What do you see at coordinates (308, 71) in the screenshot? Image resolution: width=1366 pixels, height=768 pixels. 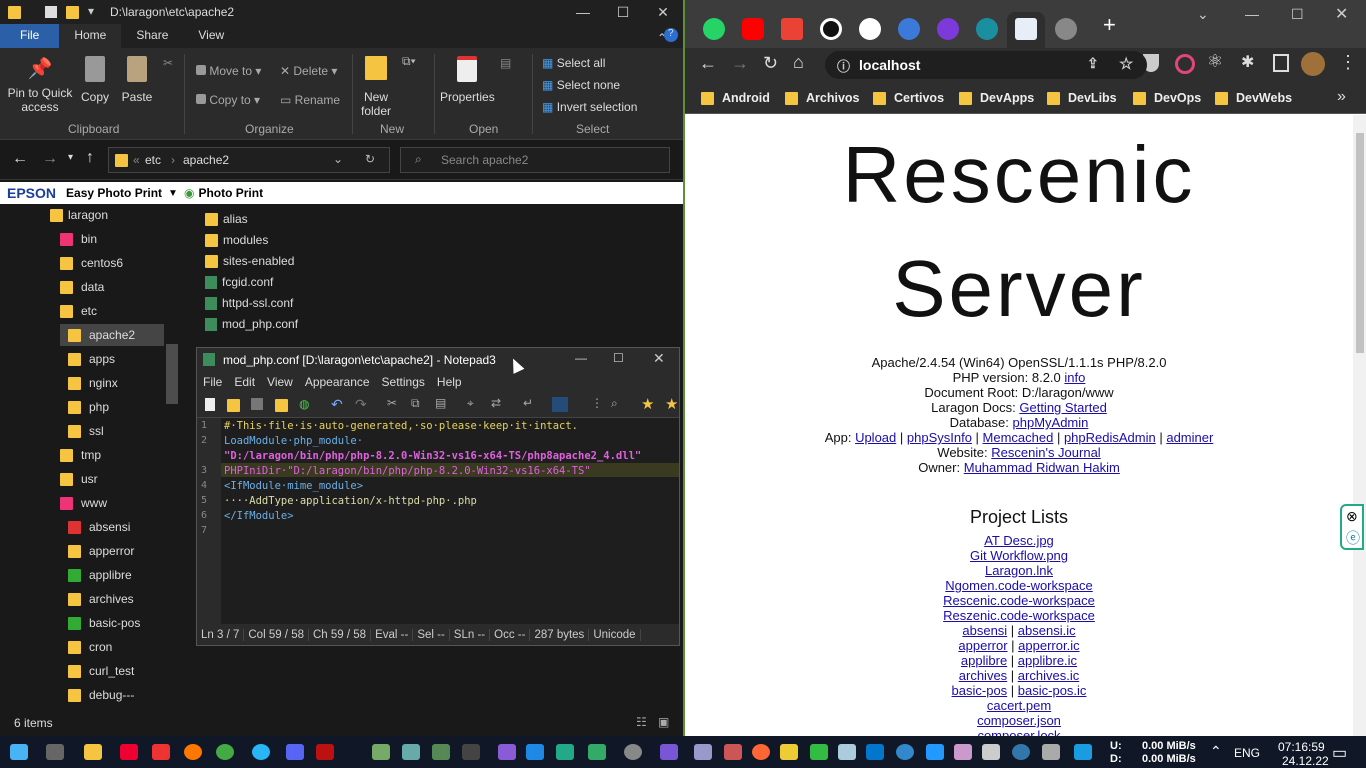 I see `delete-button: ✕ Delete ▾` at bounding box center [308, 71].